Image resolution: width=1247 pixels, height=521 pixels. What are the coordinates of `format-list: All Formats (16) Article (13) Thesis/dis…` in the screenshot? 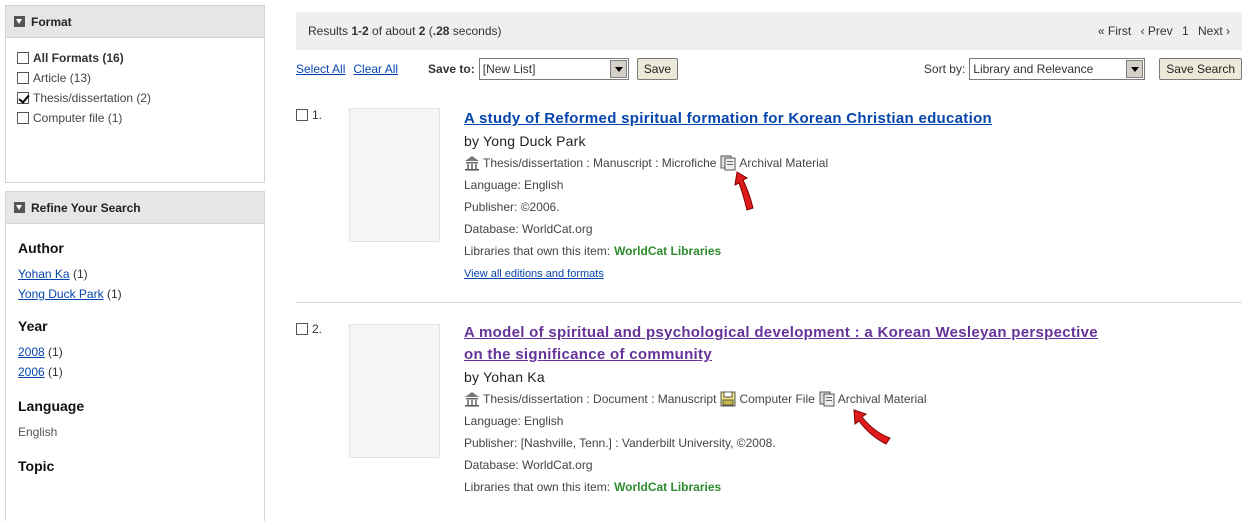 It's located at (135, 83).